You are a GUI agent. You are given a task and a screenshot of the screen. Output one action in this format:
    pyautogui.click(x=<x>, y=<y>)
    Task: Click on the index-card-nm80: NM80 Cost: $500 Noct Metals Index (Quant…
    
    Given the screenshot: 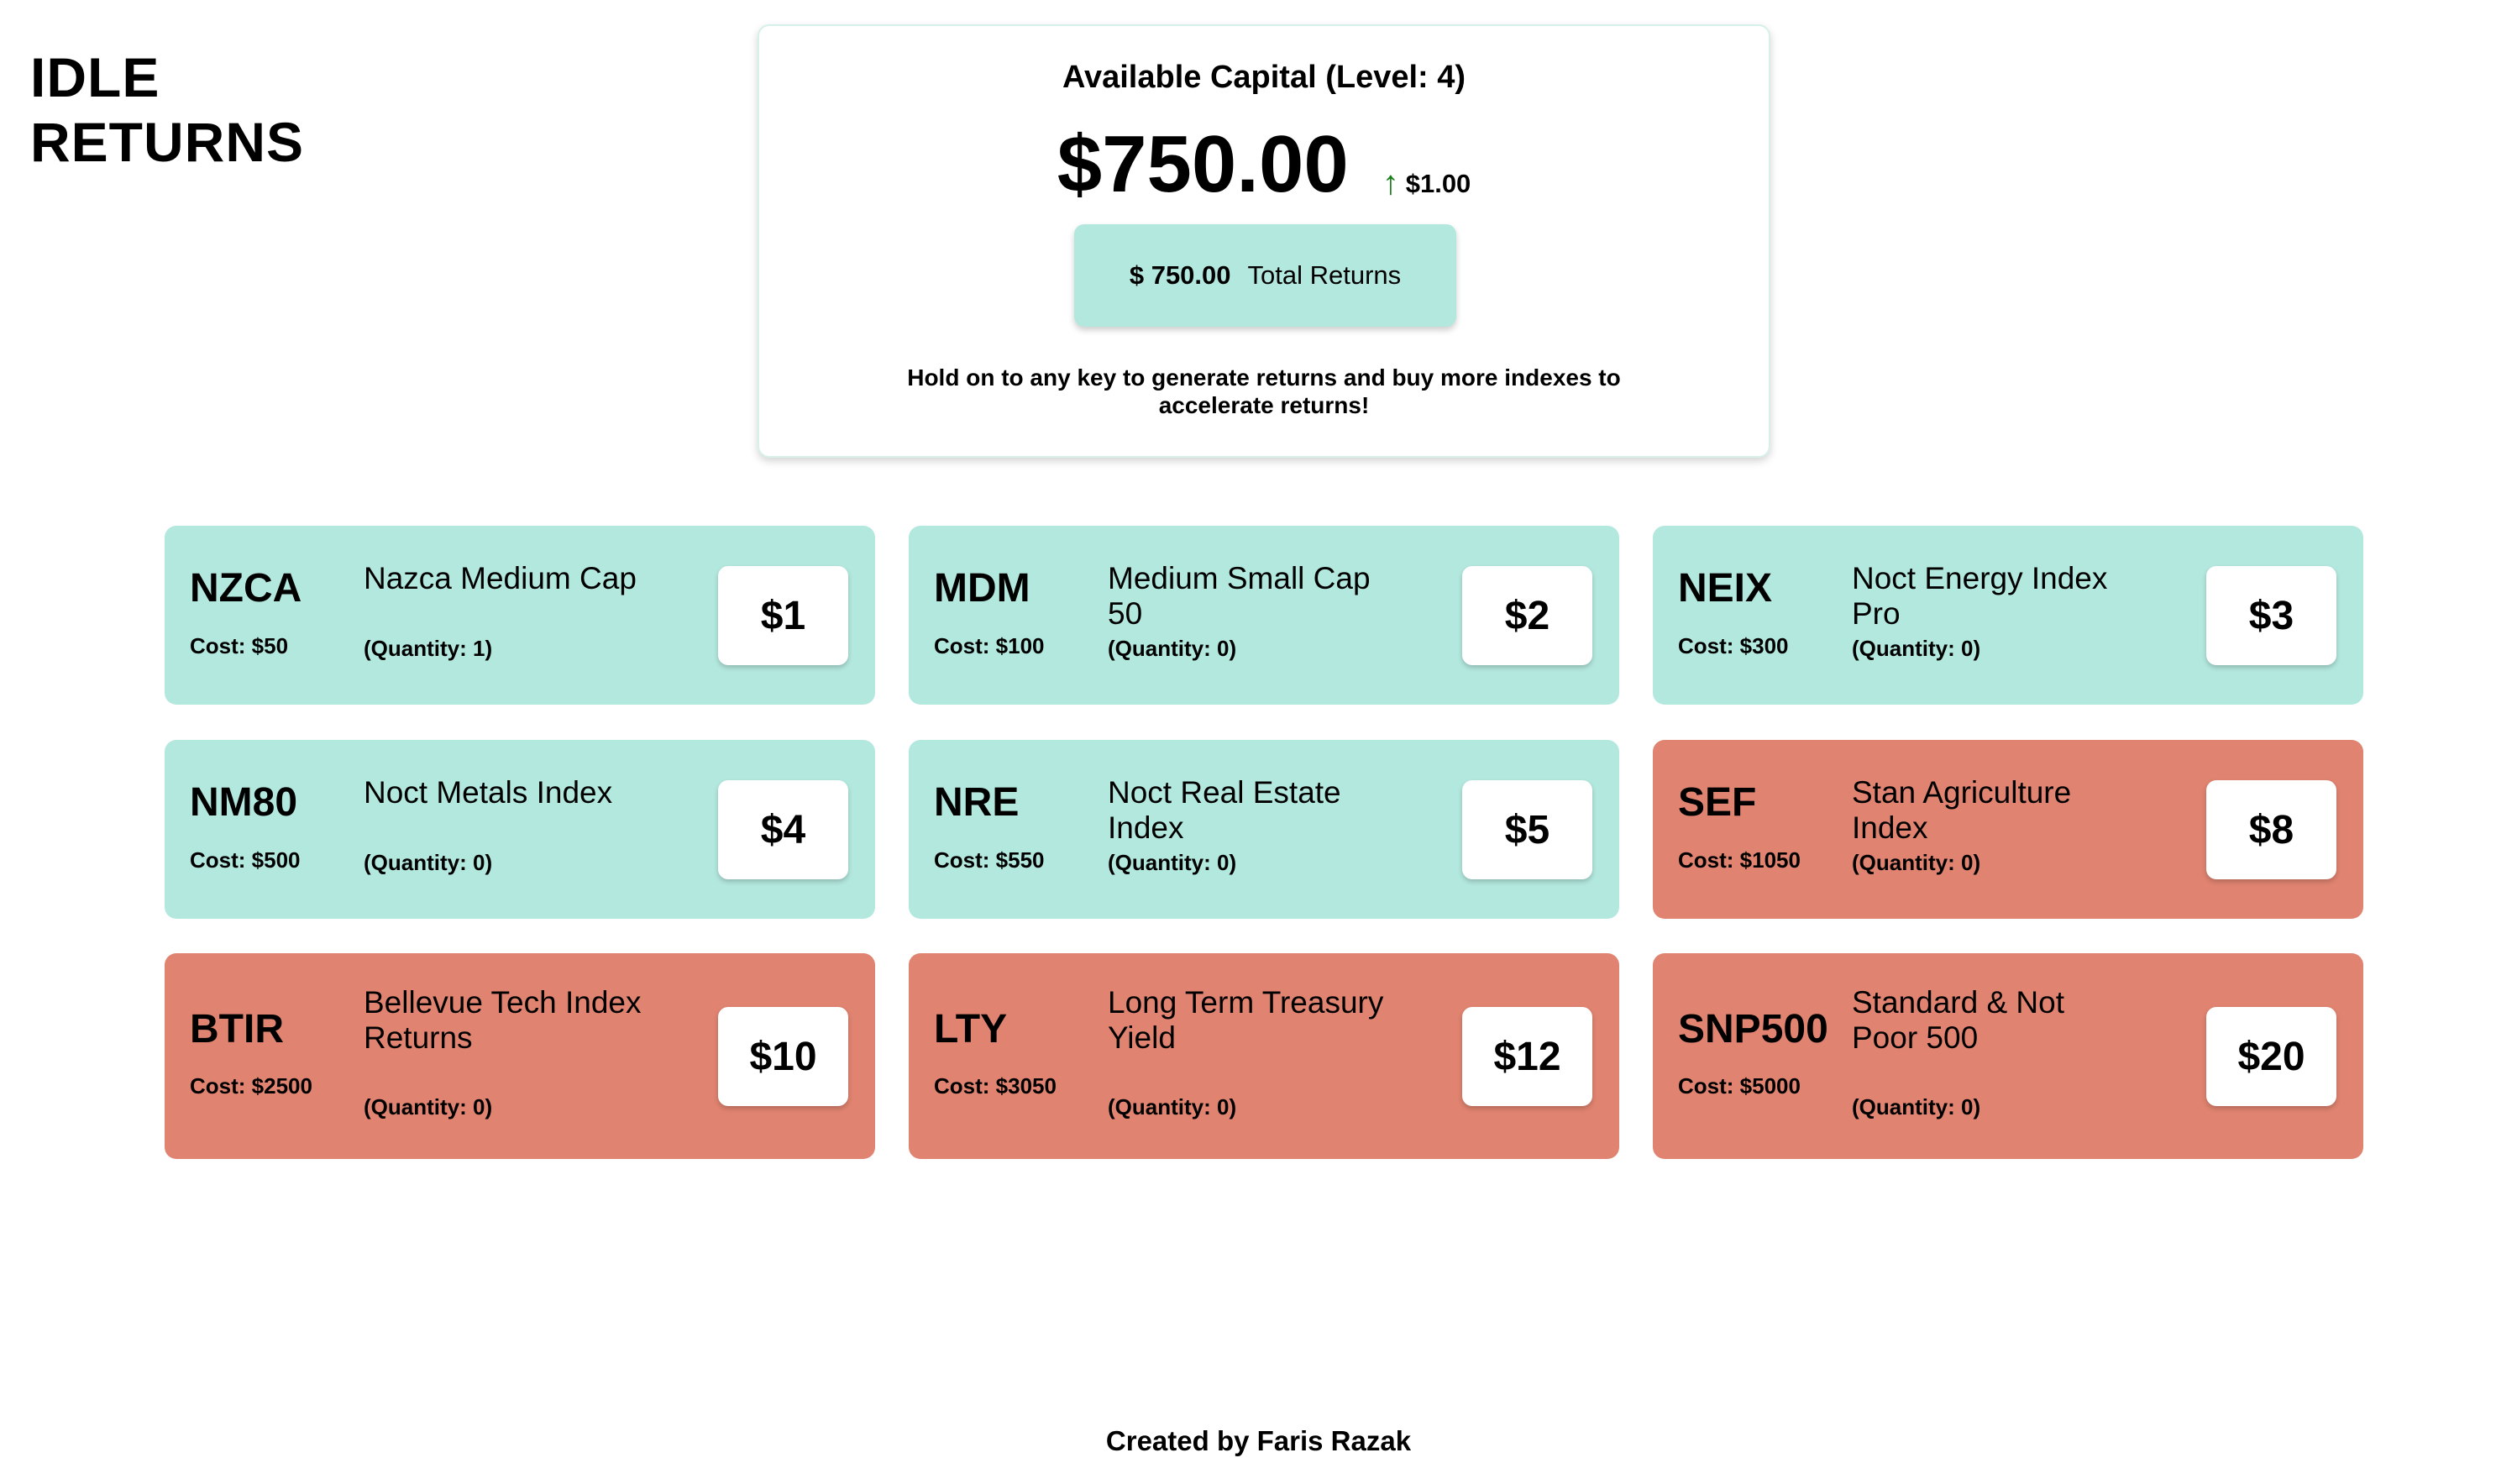 What is the action you would take?
    pyautogui.click(x=520, y=830)
    